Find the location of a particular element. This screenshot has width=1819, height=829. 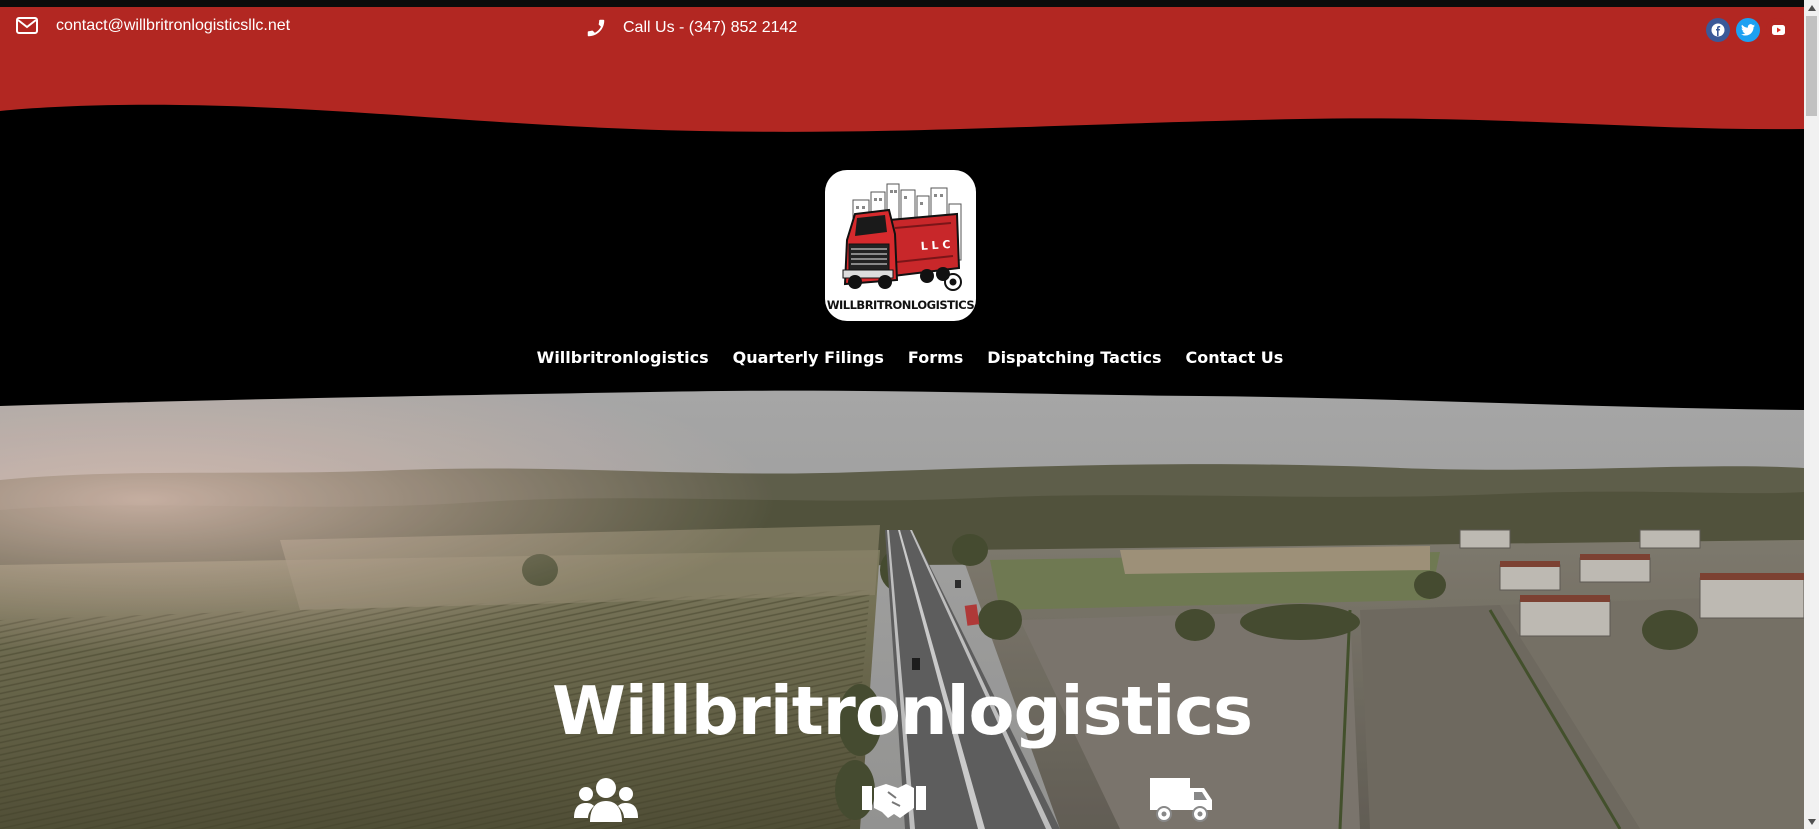

handshake-icon is located at coordinates (894, 801).